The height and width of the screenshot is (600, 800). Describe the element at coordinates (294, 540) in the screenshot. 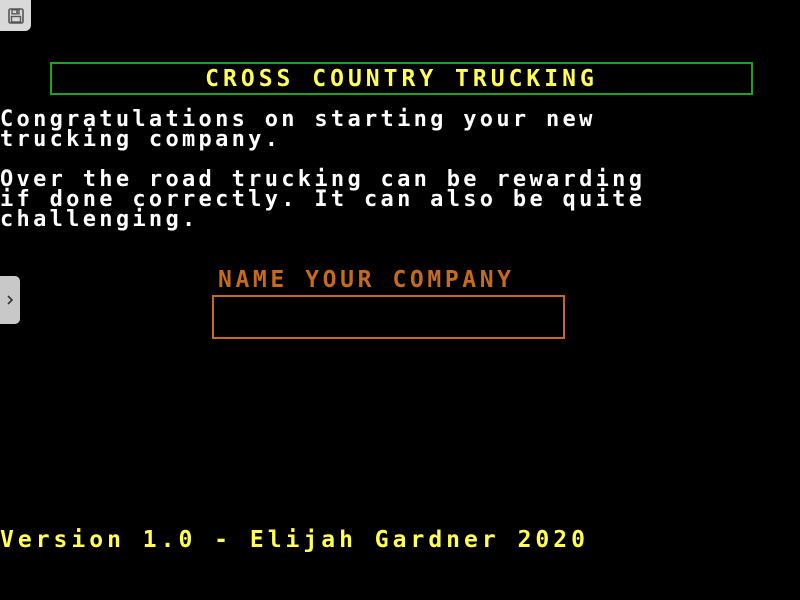

I see `version-credit: Version 1.0 - Elijah Gardner 2020` at that location.